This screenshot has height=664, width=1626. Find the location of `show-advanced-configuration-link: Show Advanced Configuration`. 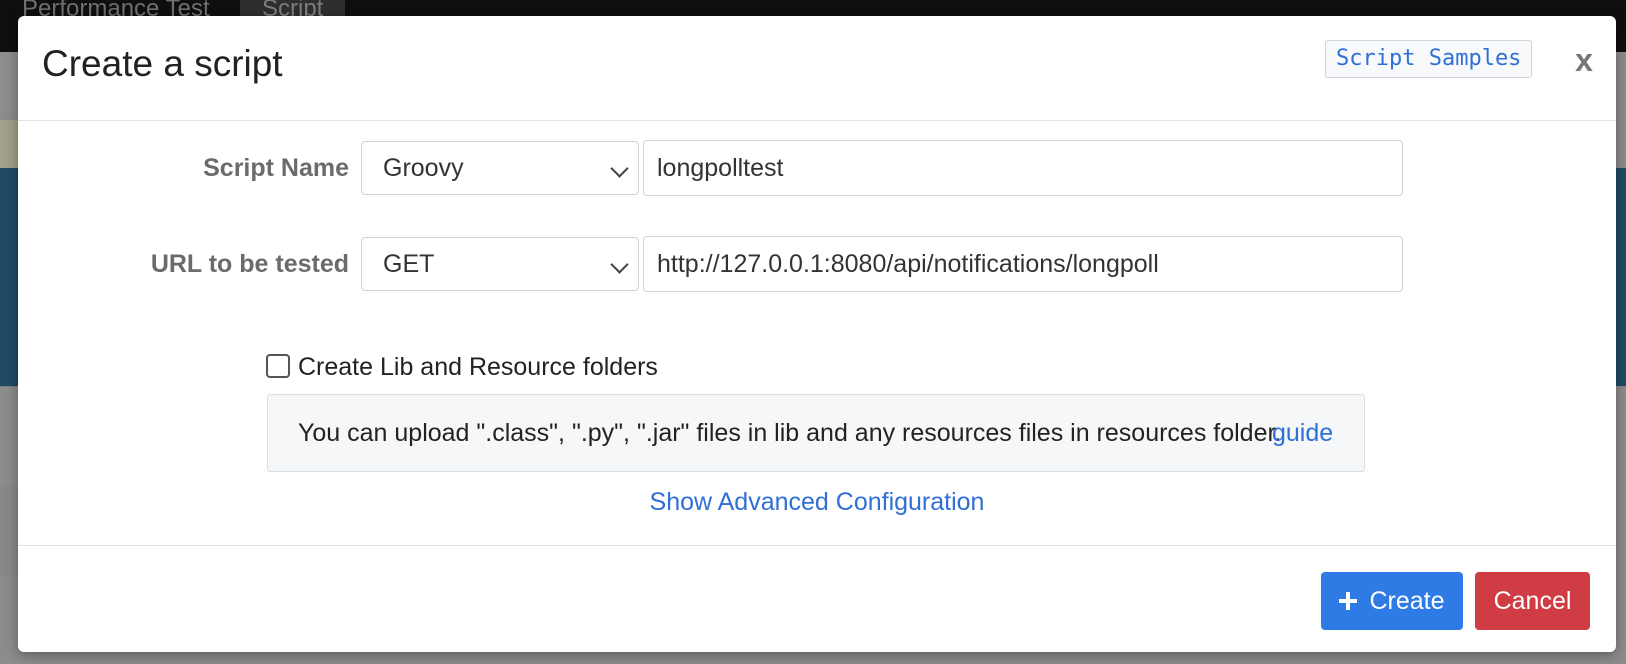

show-advanced-configuration-link: Show Advanced Configuration is located at coordinates (817, 502).